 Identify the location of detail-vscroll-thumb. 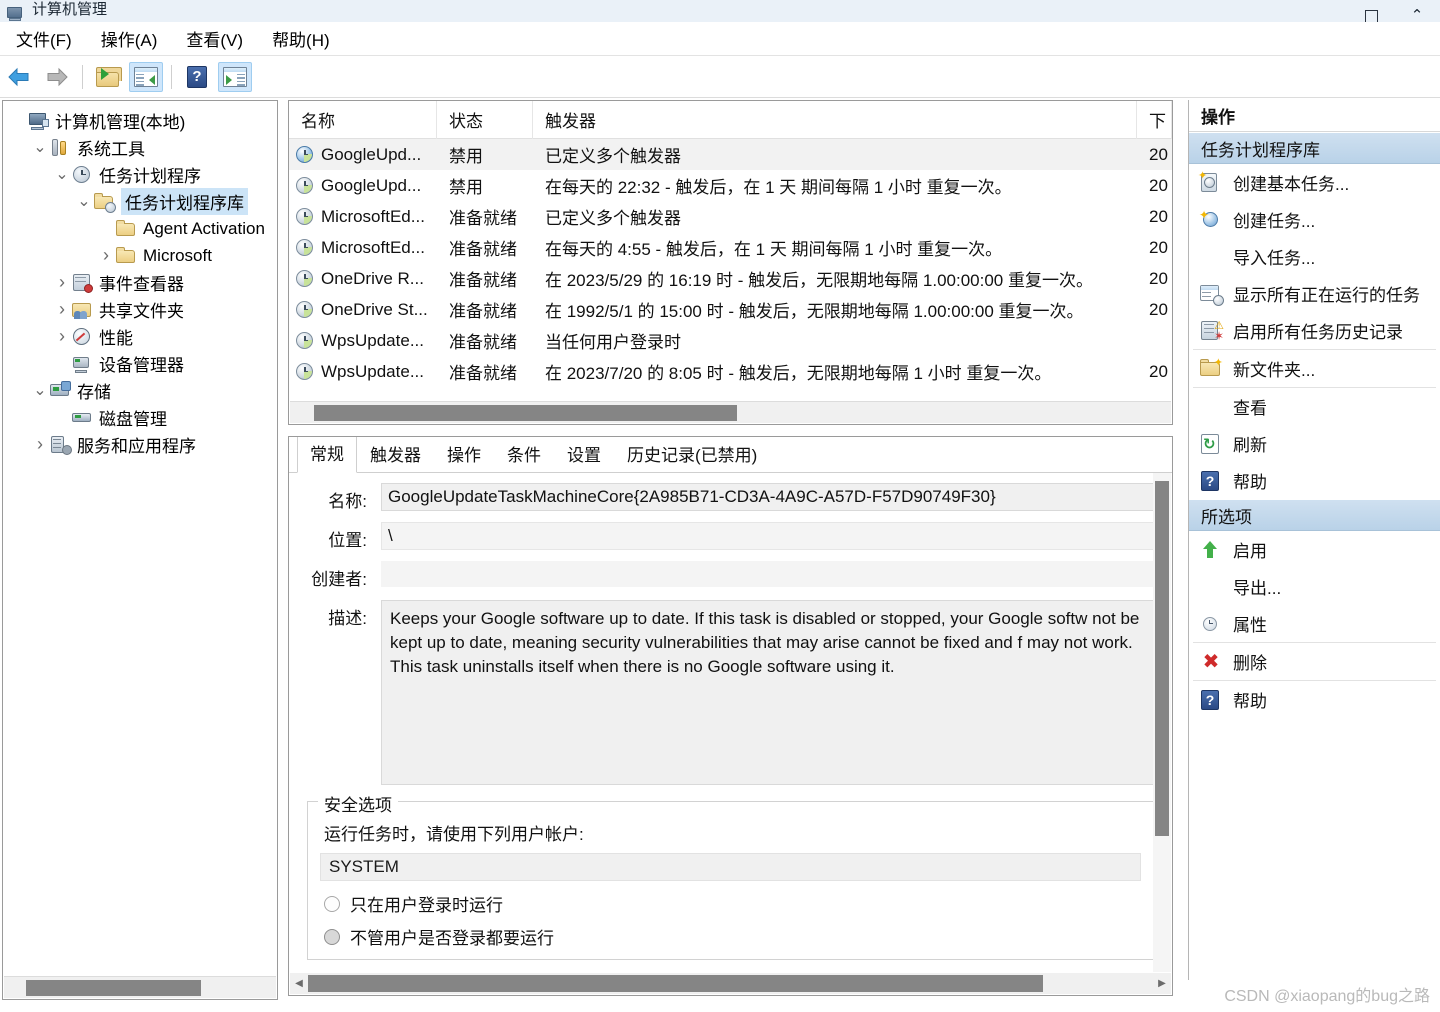
(1162, 658).